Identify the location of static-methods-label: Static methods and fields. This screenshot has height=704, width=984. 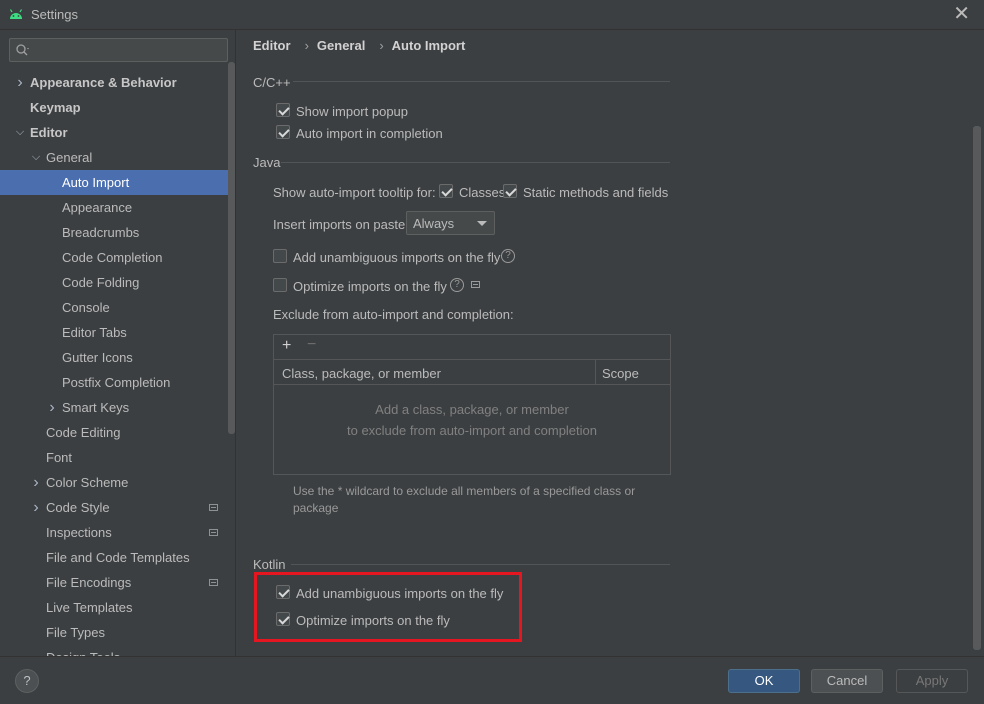
(596, 192).